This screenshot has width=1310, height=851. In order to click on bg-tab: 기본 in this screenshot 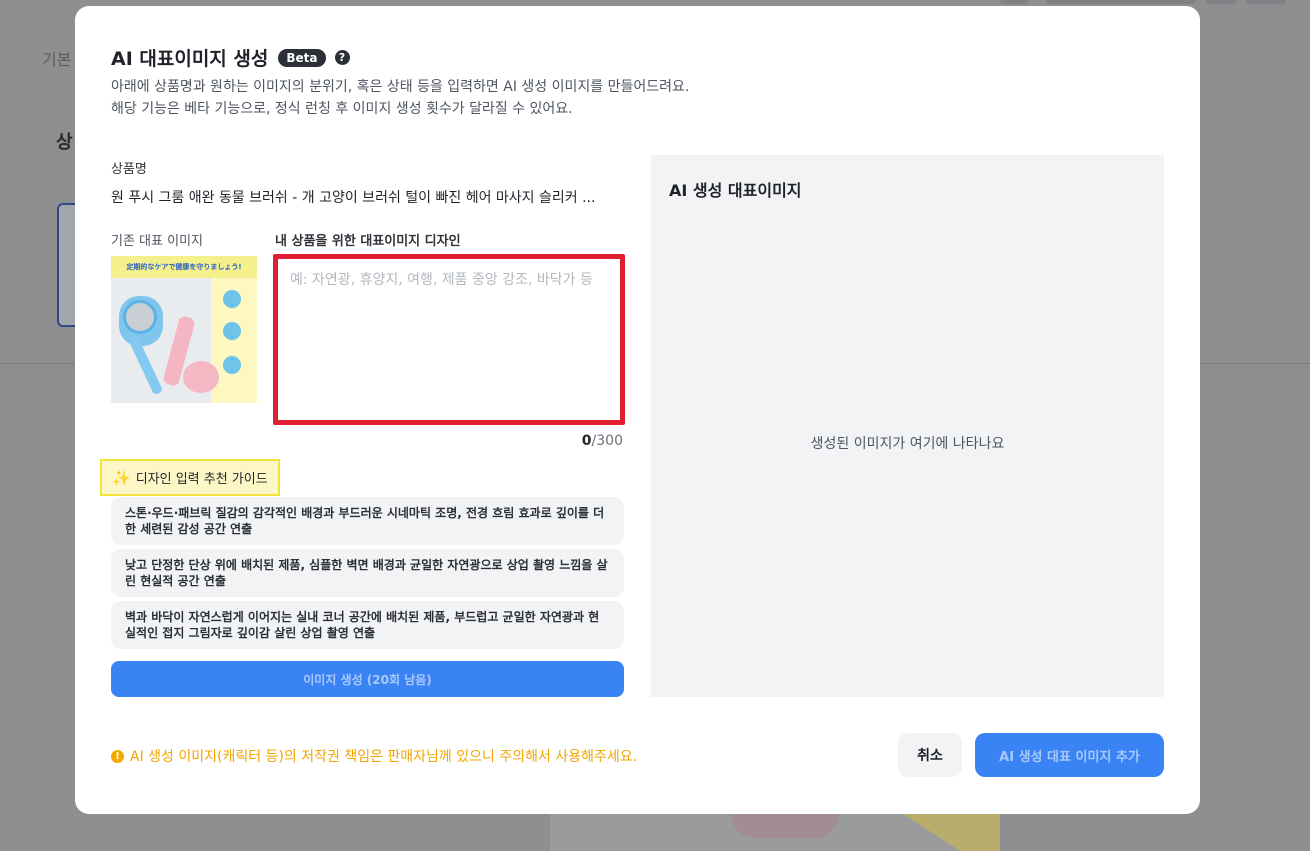, I will do `click(57, 59)`.